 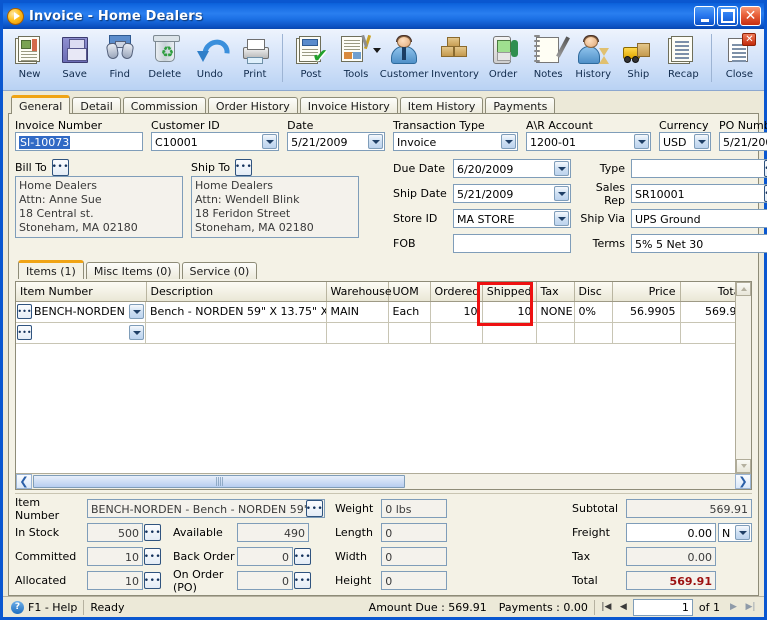 I want to click on on-order-lookup-button: •••, so click(x=302, y=580).